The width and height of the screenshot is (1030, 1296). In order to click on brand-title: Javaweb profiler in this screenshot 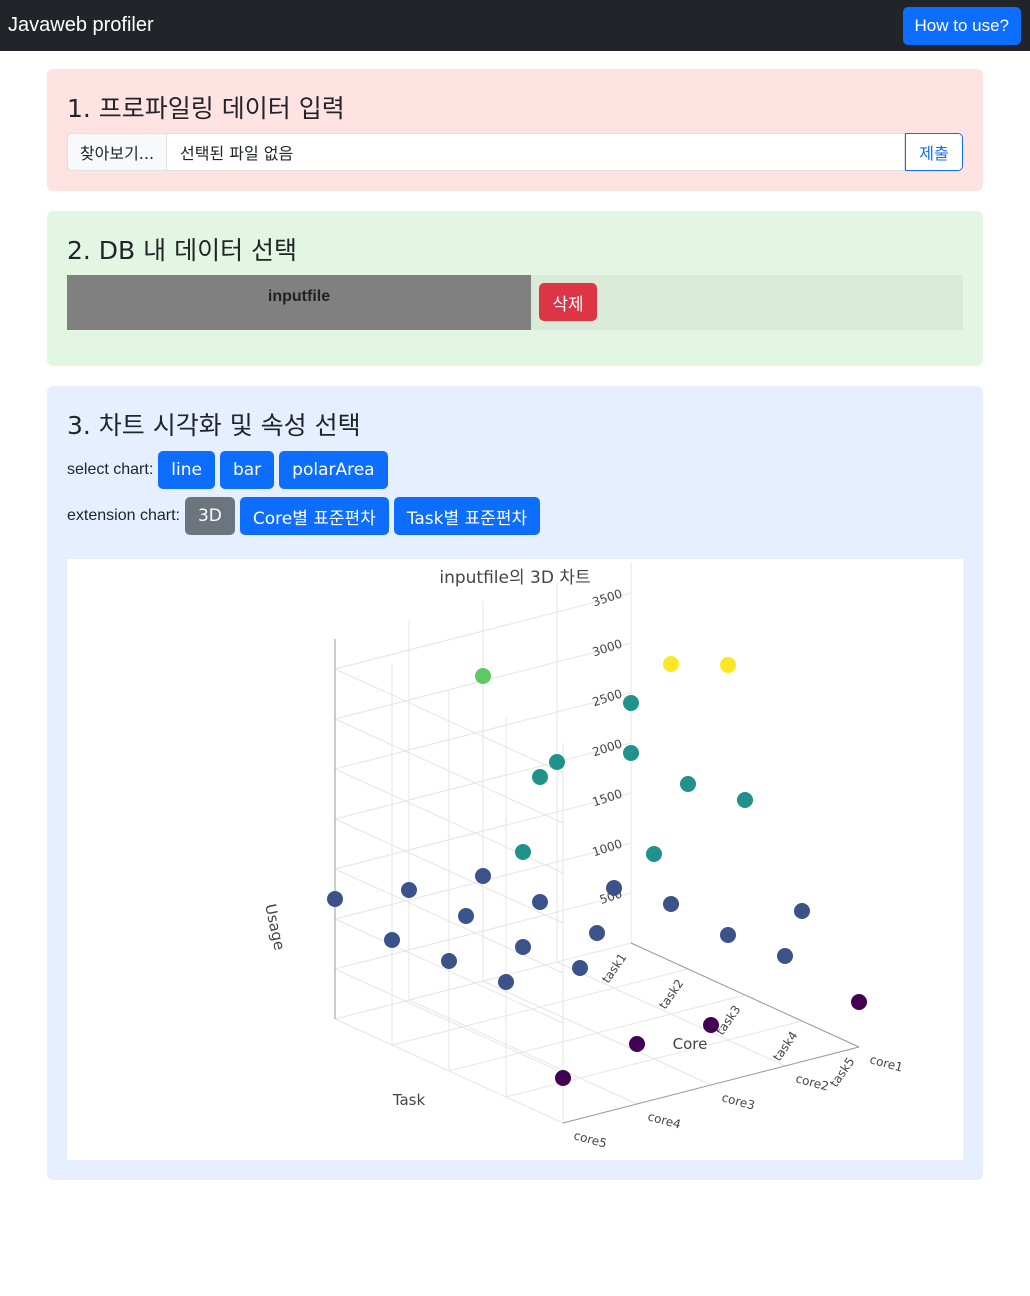, I will do `click(81, 25)`.